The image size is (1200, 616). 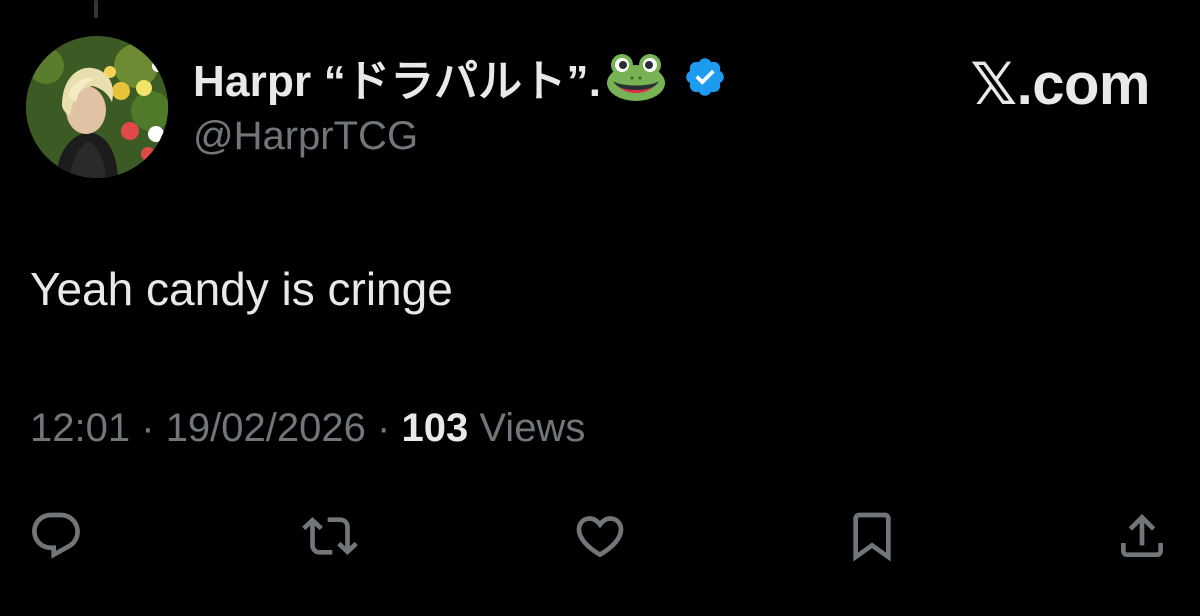 I want to click on verified-badge-icon, so click(x=705, y=77).